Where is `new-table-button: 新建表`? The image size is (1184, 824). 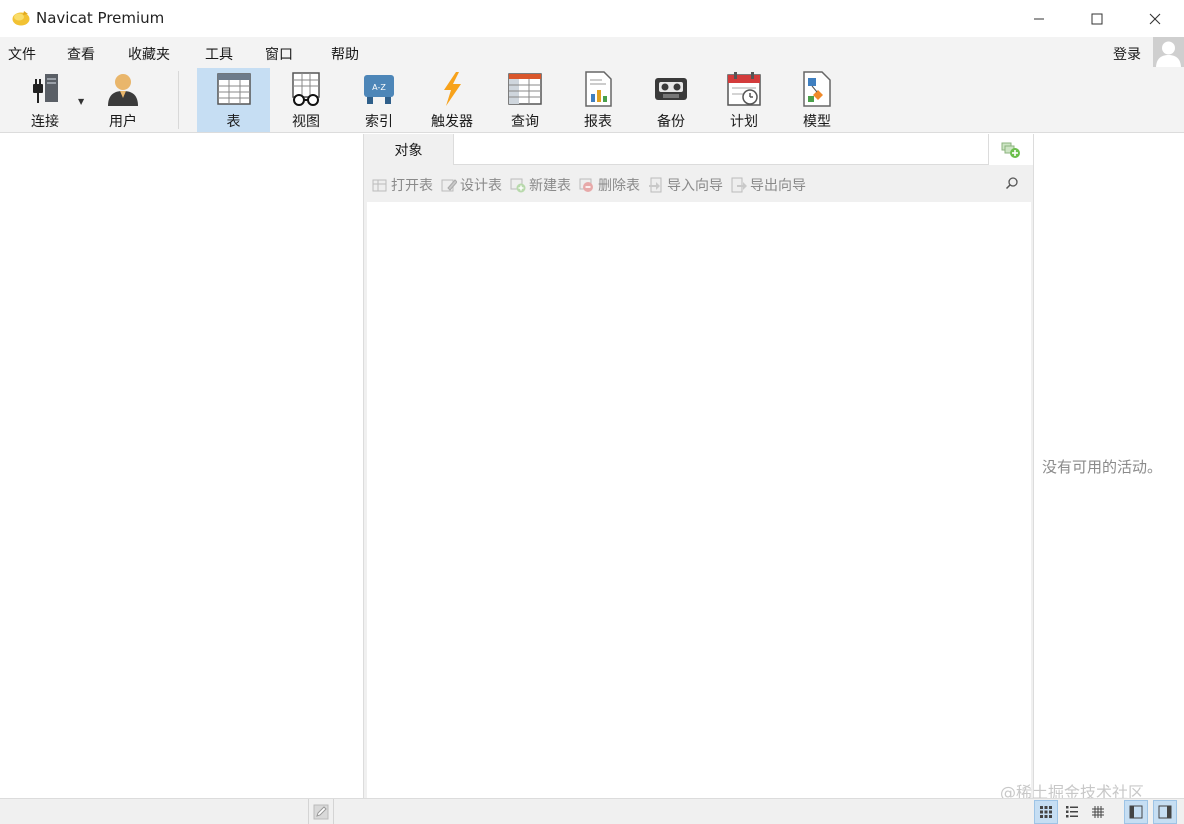 new-table-button: 新建表 is located at coordinates (540, 185).